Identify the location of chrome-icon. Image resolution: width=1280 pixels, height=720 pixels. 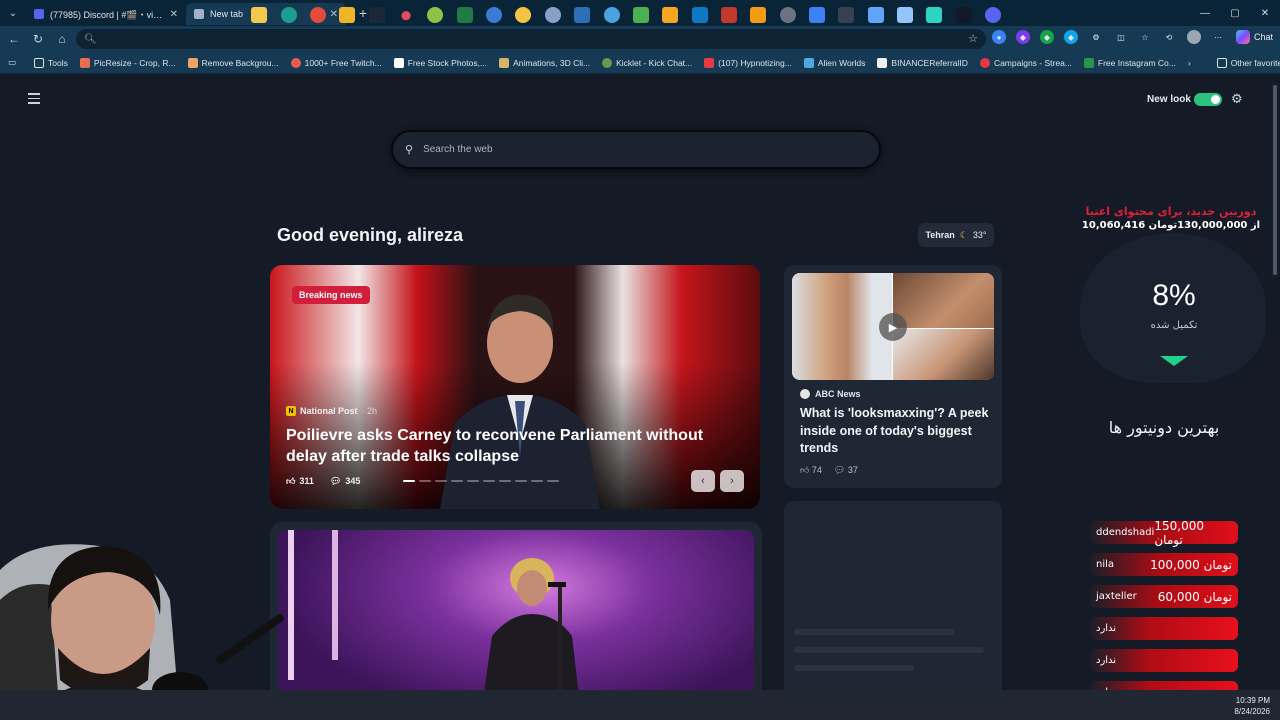
(318, 15).